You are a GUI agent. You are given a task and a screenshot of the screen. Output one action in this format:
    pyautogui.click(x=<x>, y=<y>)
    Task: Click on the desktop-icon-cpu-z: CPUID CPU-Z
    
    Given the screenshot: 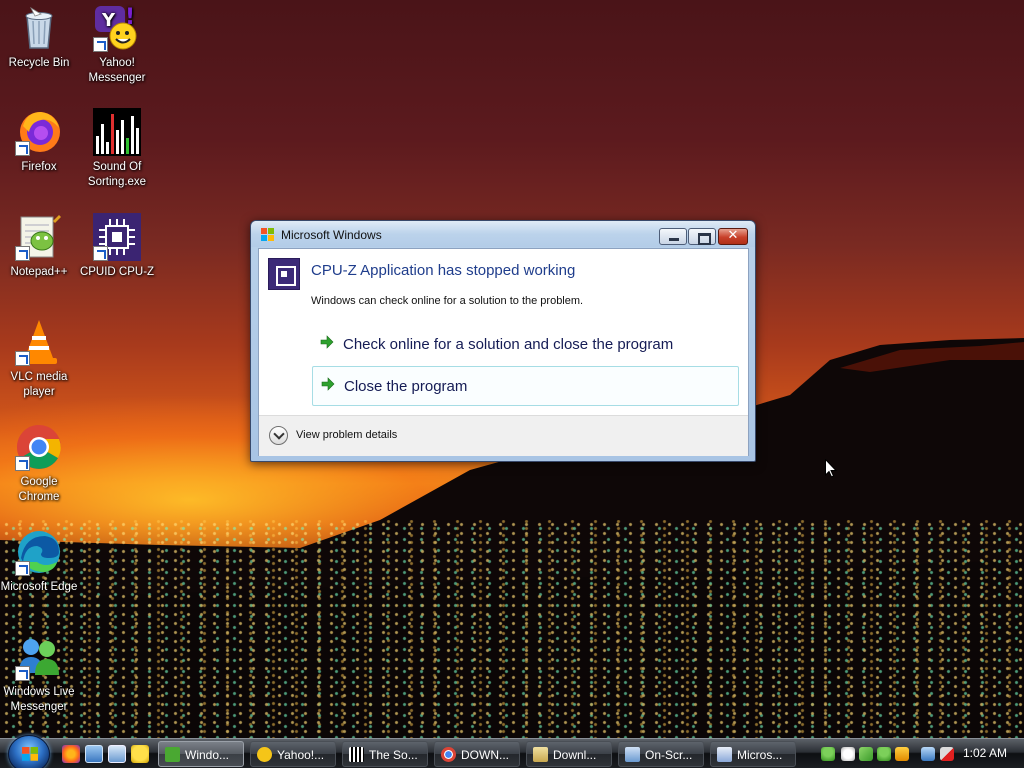 What is the action you would take?
    pyautogui.click(x=117, y=246)
    